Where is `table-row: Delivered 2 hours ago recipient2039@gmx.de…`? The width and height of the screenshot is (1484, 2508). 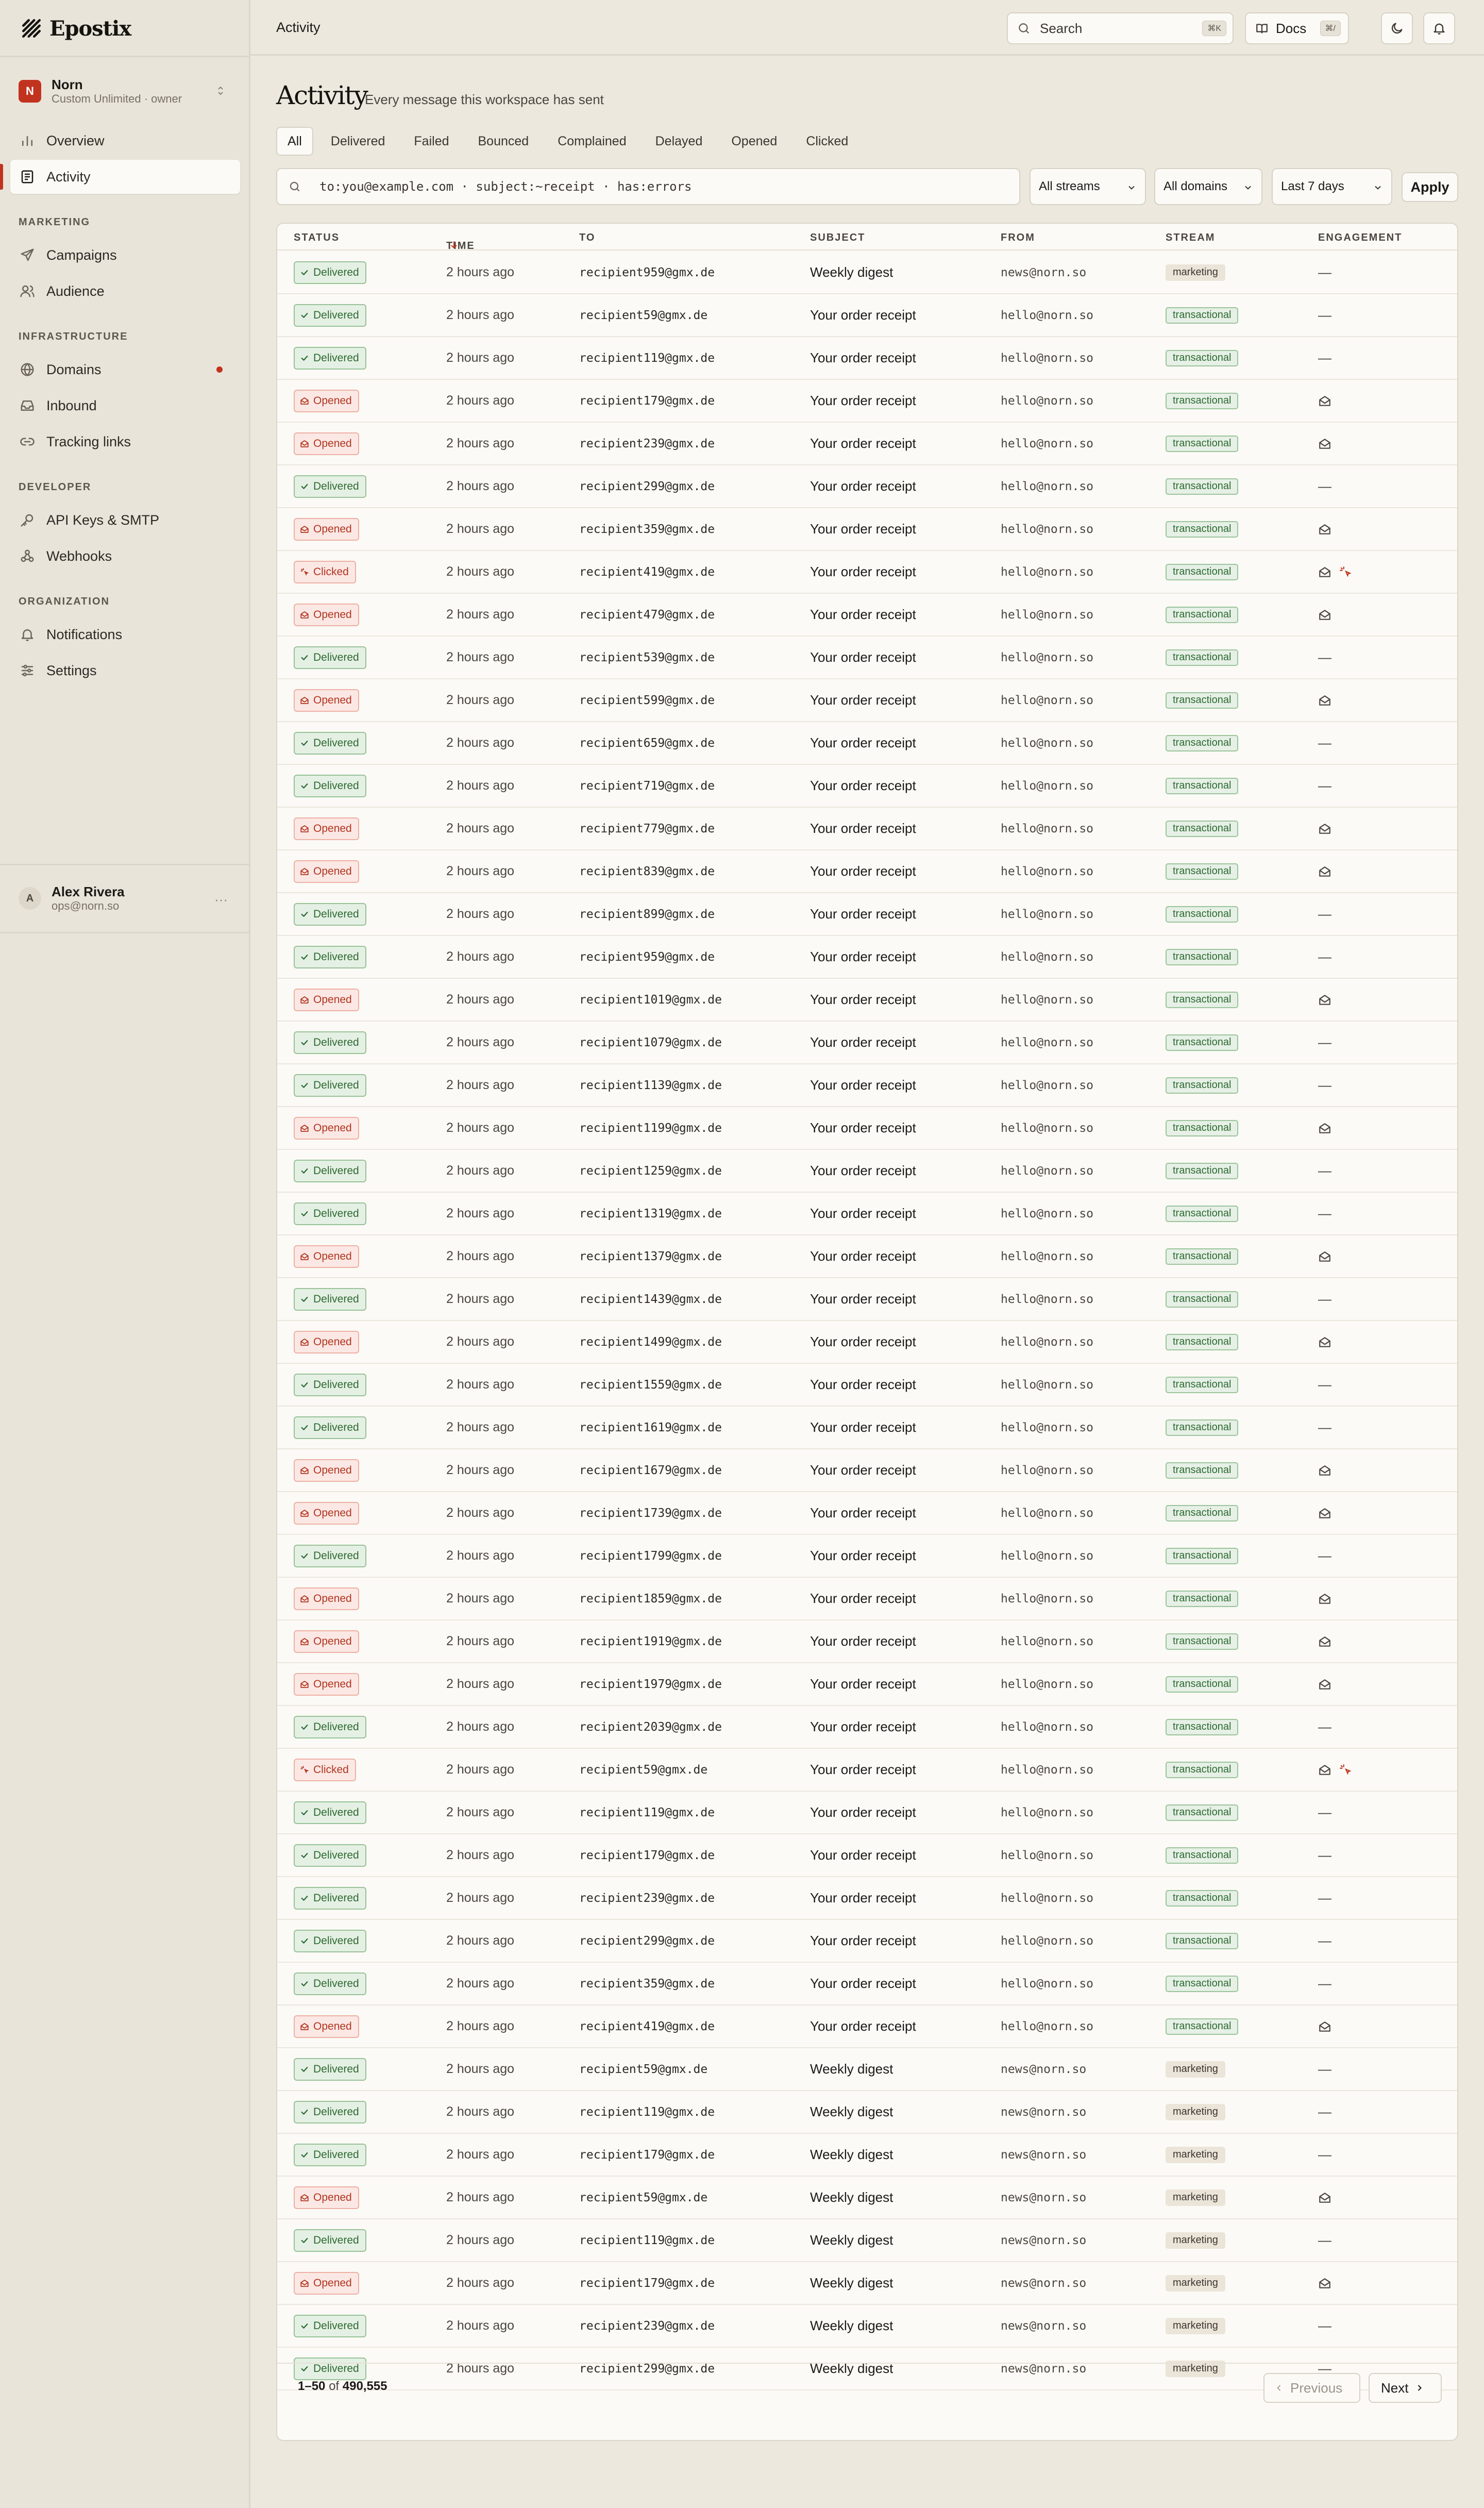
table-row: Delivered 2 hours ago recipient2039@gmx.de… is located at coordinates (867, 1728).